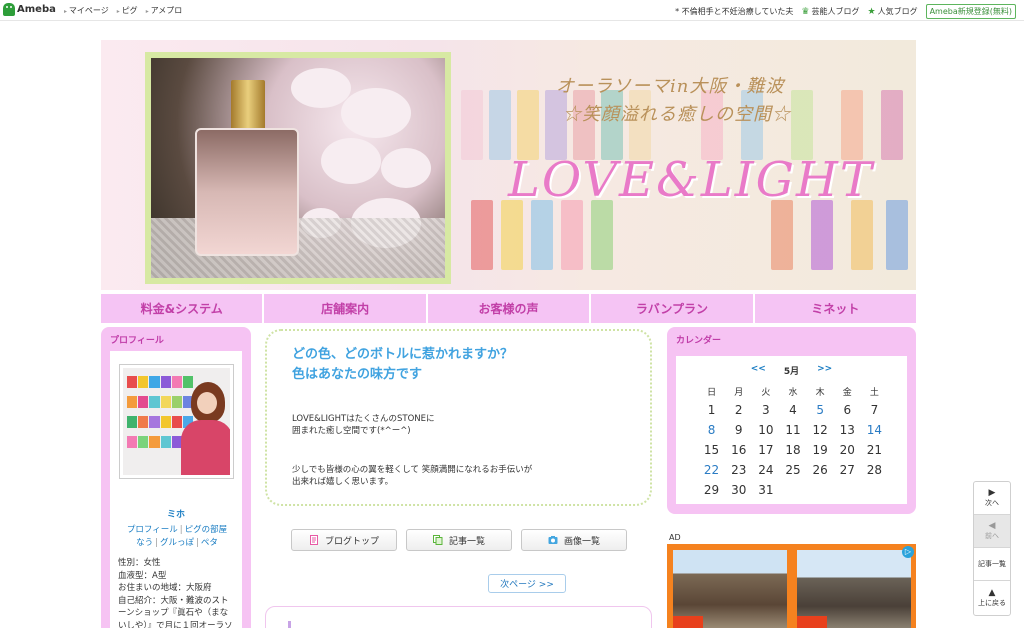 The width and height of the screenshot is (1024, 628). I want to click on intro-text: 出来れば嬉しく思います。, so click(343, 482).